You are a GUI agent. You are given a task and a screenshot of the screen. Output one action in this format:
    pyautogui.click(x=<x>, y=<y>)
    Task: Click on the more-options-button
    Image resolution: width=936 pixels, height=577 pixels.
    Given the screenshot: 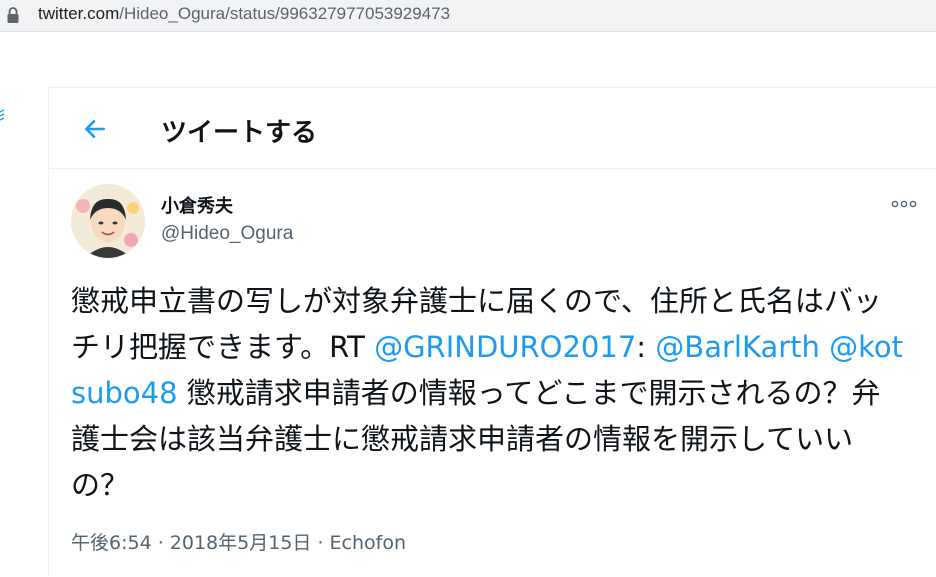 What is the action you would take?
    pyautogui.click(x=904, y=204)
    